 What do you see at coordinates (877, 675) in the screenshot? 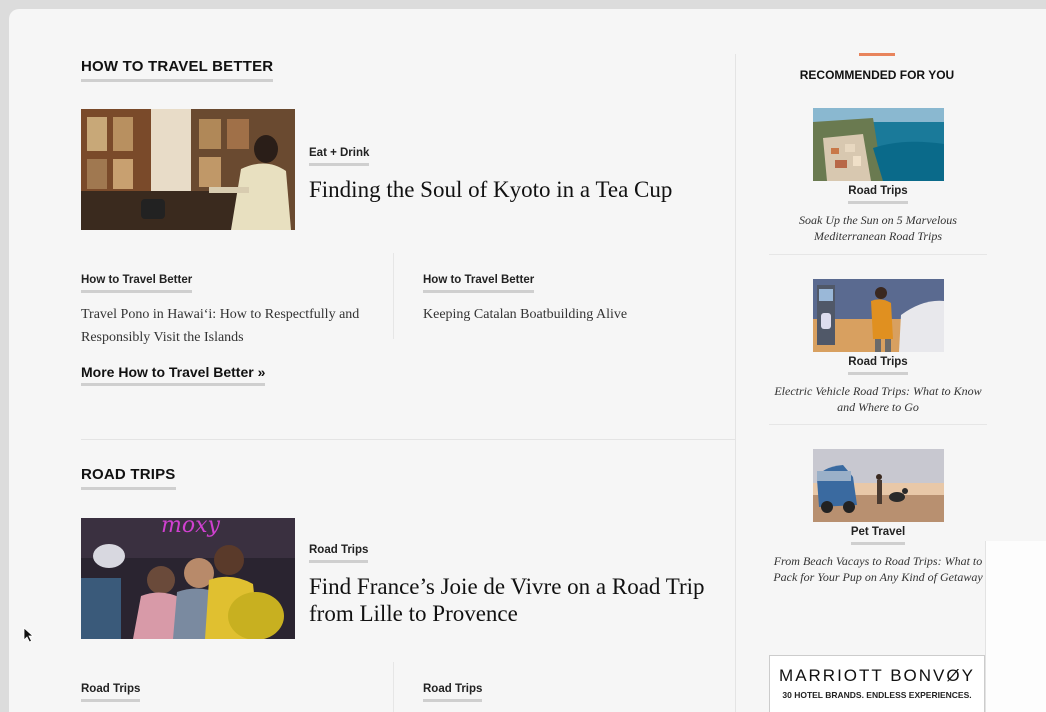
I see `ad-brand-logo: MARRIOTT BONVØY` at bounding box center [877, 675].